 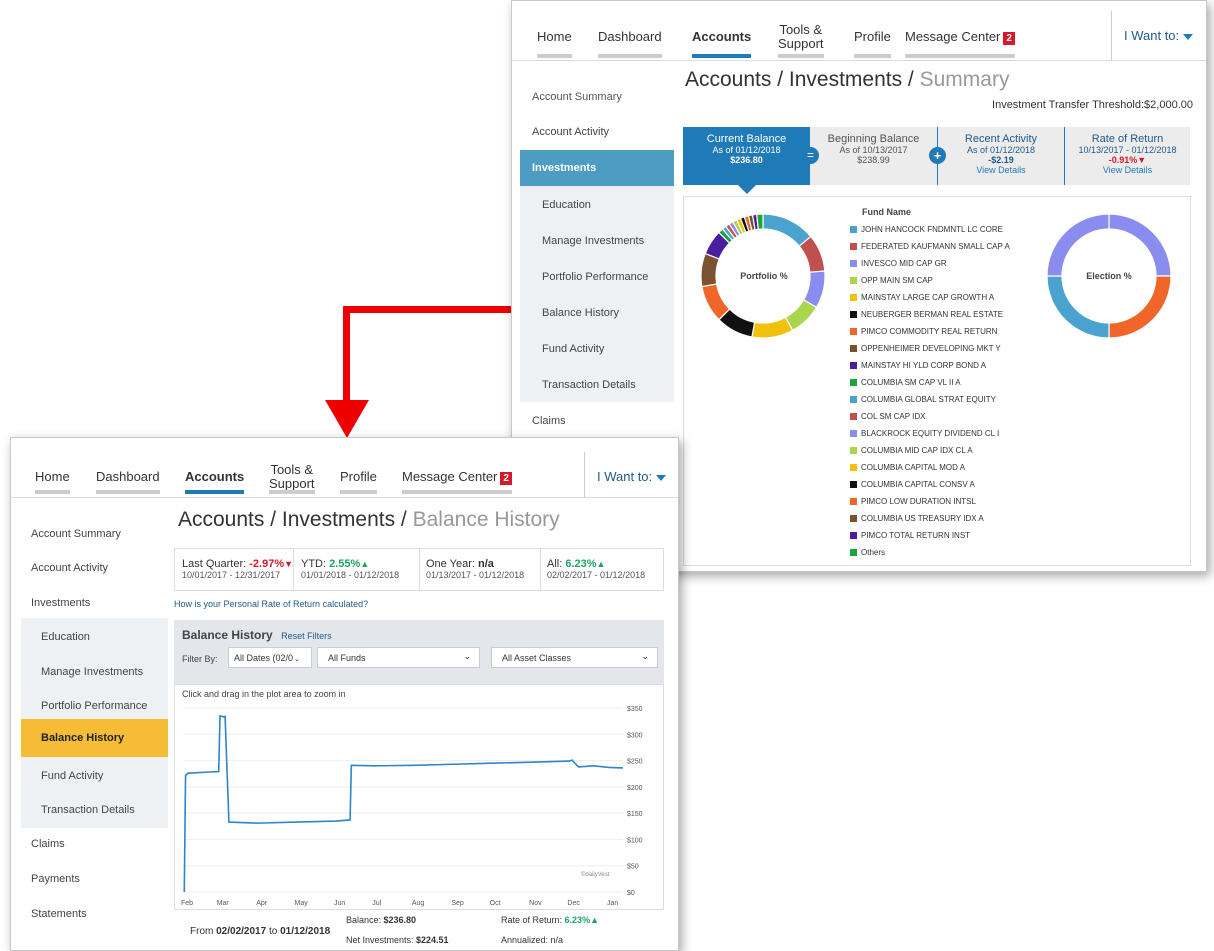 I want to click on sidebar-item-statements: Statements, so click(x=88, y=914).